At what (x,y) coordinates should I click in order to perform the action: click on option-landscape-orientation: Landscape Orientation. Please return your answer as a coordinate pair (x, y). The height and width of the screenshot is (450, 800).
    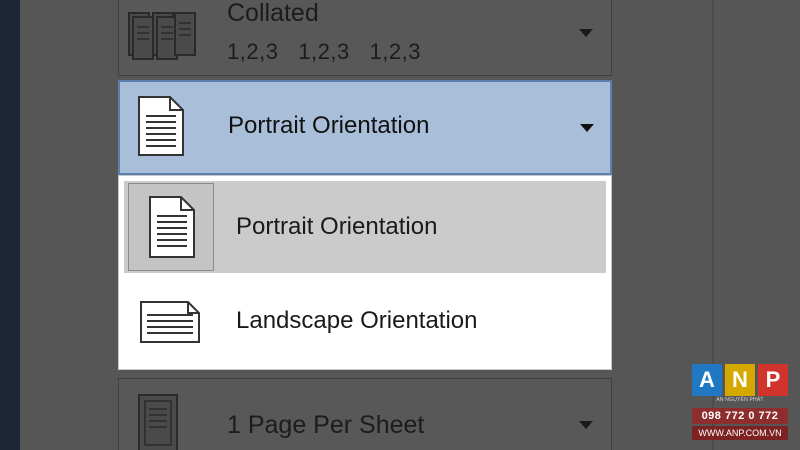
    Looking at the image, I should click on (365, 321).